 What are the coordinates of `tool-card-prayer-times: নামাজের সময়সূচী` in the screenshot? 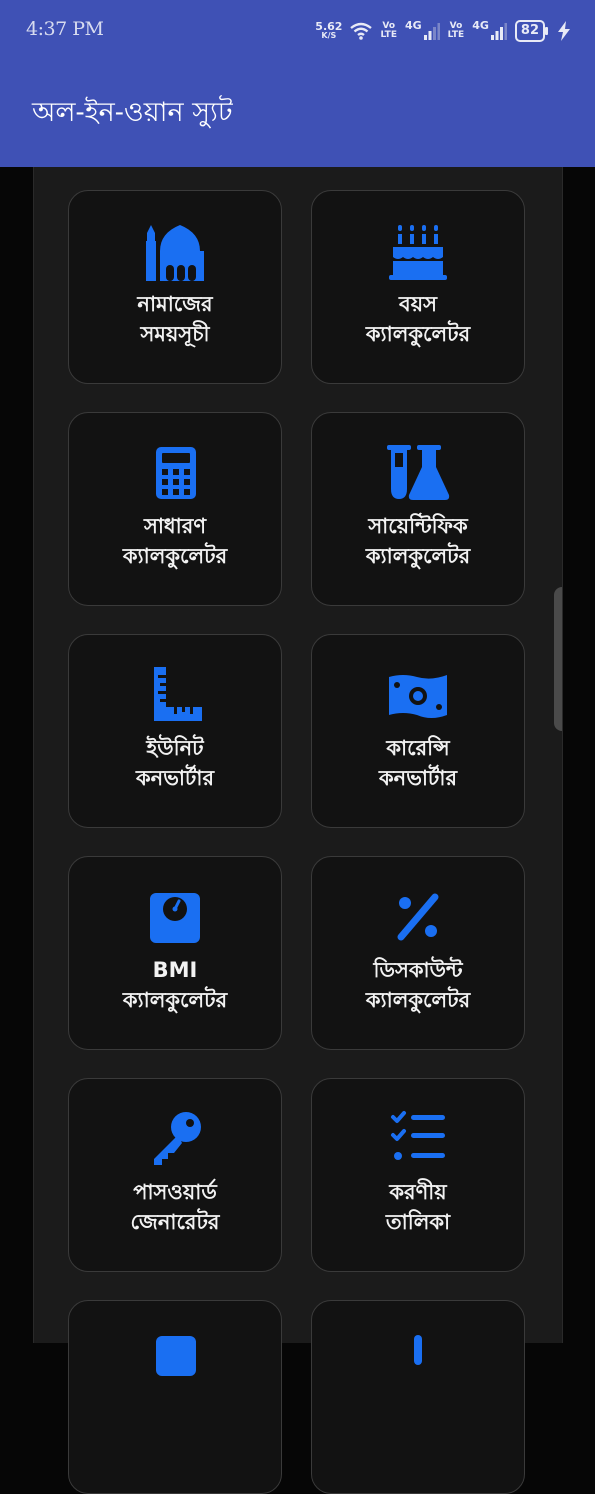 It's located at (175, 287).